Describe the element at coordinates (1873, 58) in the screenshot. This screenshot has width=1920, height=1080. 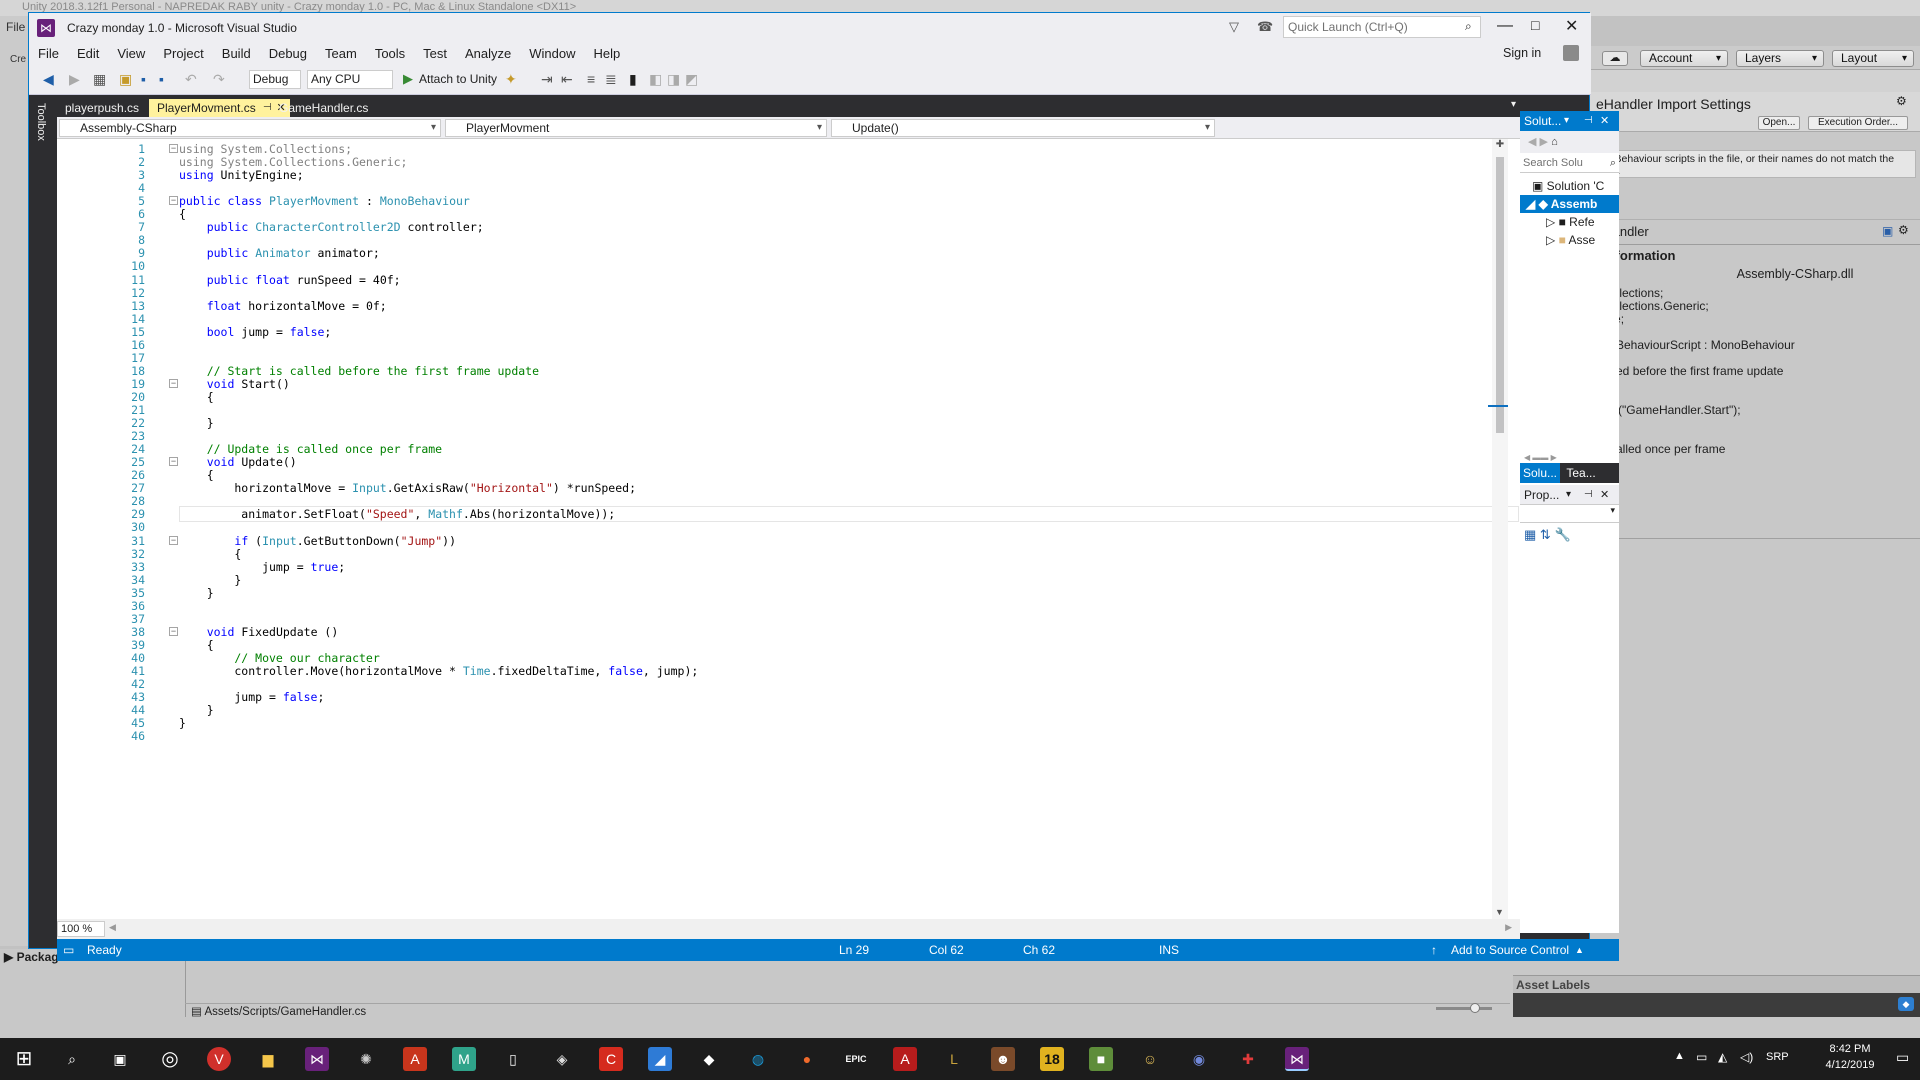
I see `layout-dropdown: Layout` at that location.